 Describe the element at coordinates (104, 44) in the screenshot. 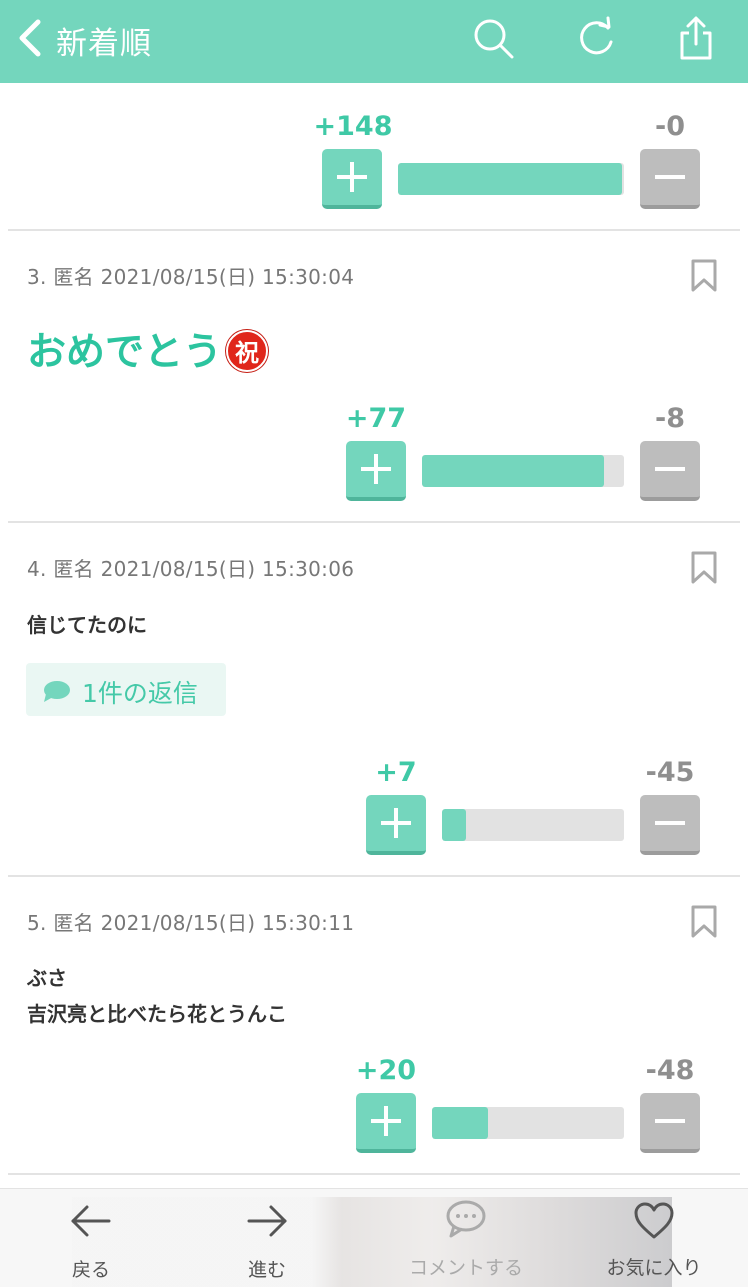

I see `page-title: 新着順` at that location.